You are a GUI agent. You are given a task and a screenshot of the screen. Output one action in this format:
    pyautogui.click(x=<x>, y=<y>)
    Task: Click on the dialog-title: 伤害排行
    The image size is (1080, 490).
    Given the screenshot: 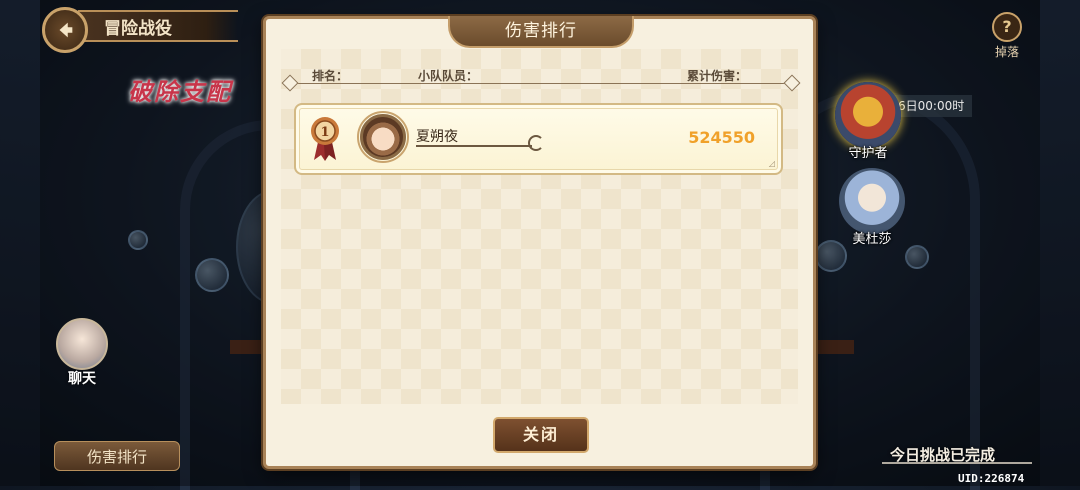 What is the action you would take?
    pyautogui.click(x=541, y=32)
    